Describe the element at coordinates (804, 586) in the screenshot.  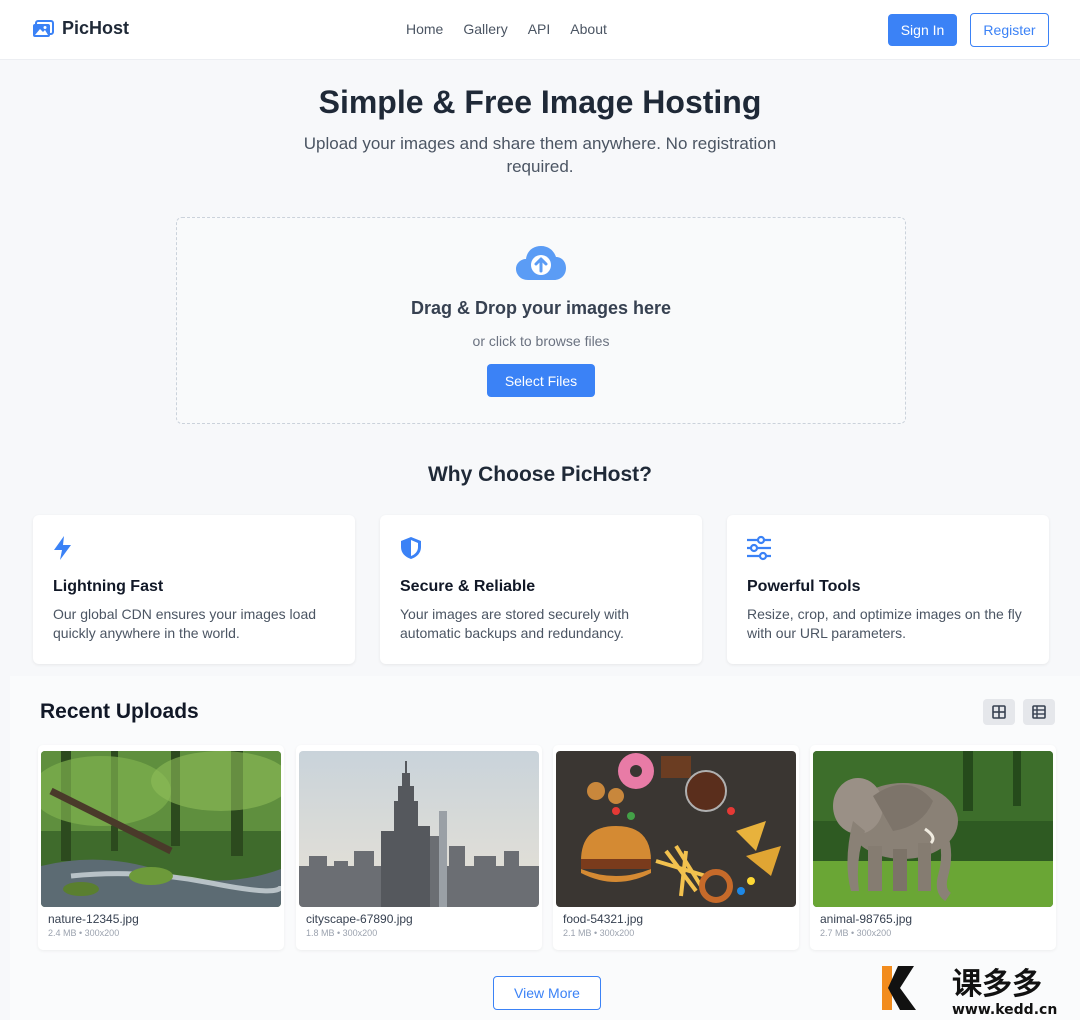
I see `feature-title: Powerful Tools` at that location.